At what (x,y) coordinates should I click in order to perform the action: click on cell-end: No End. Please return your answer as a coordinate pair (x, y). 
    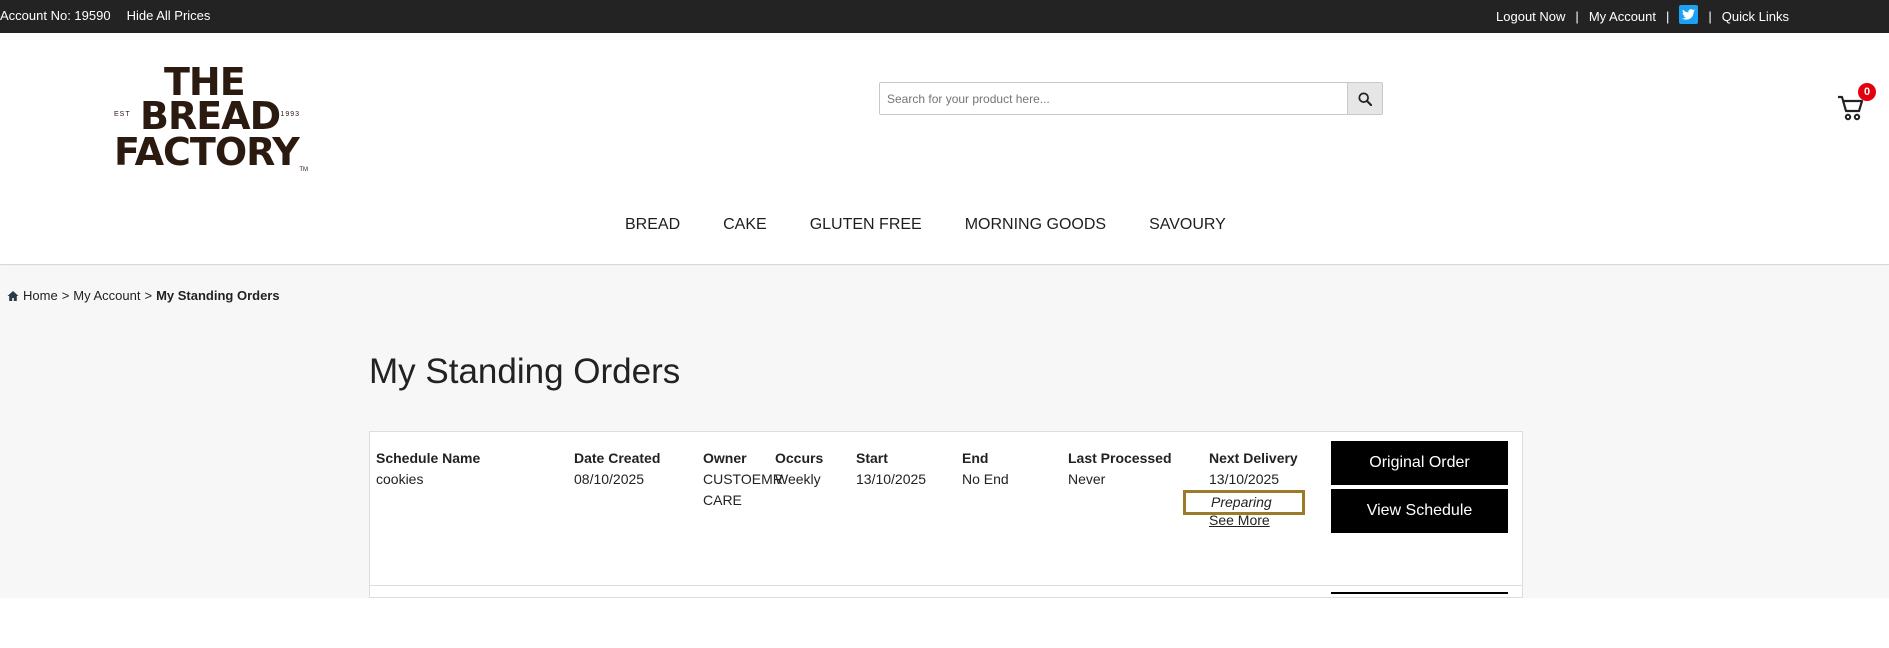
    Looking at the image, I should click on (985, 479).